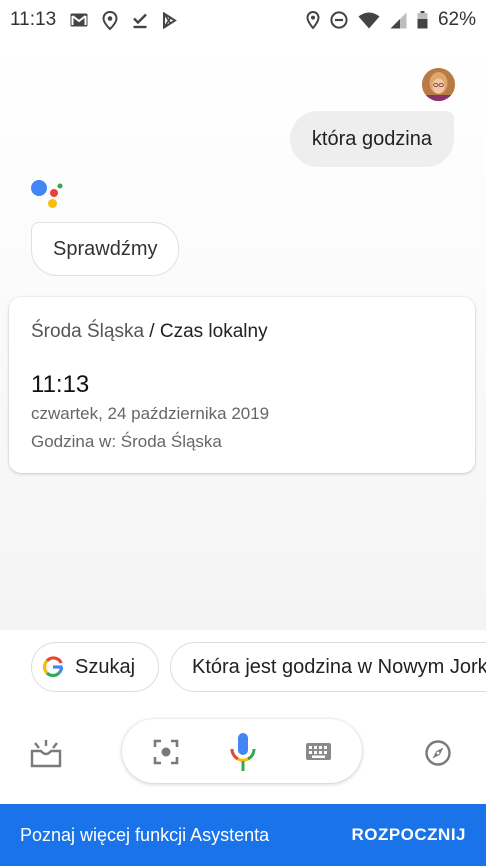  Describe the element at coordinates (313, 20) in the screenshot. I see `location-icon` at that location.